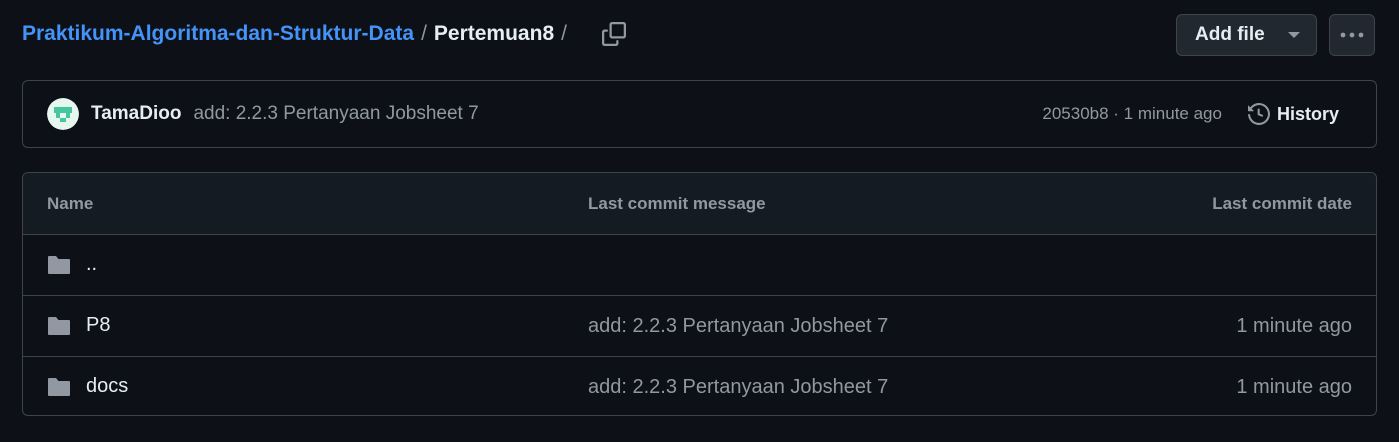  Describe the element at coordinates (91, 264) in the screenshot. I see `file-name-link: ..` at that location.